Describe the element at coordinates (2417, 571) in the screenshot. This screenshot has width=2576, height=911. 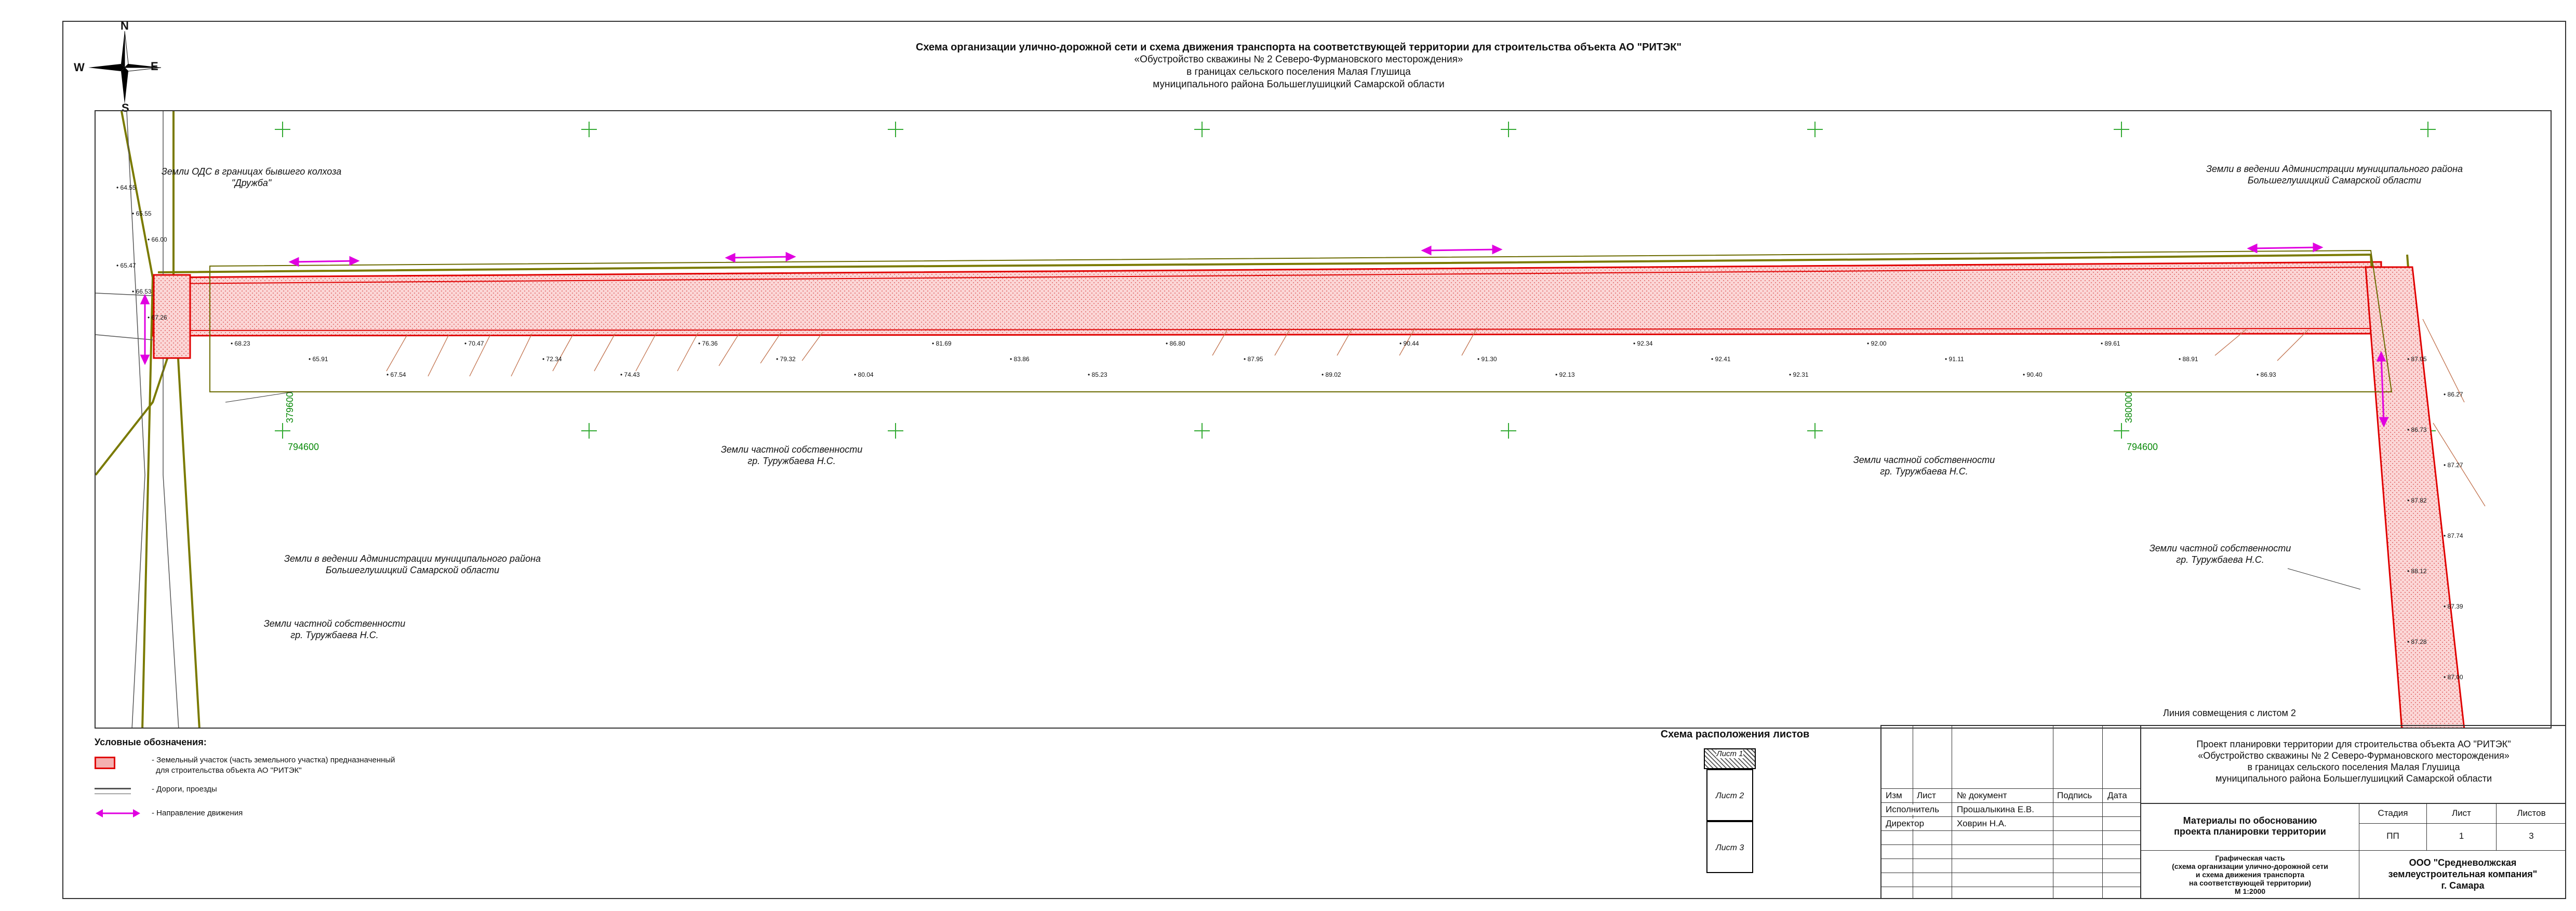
I see `elevation-mark: • 88.12` at that location.